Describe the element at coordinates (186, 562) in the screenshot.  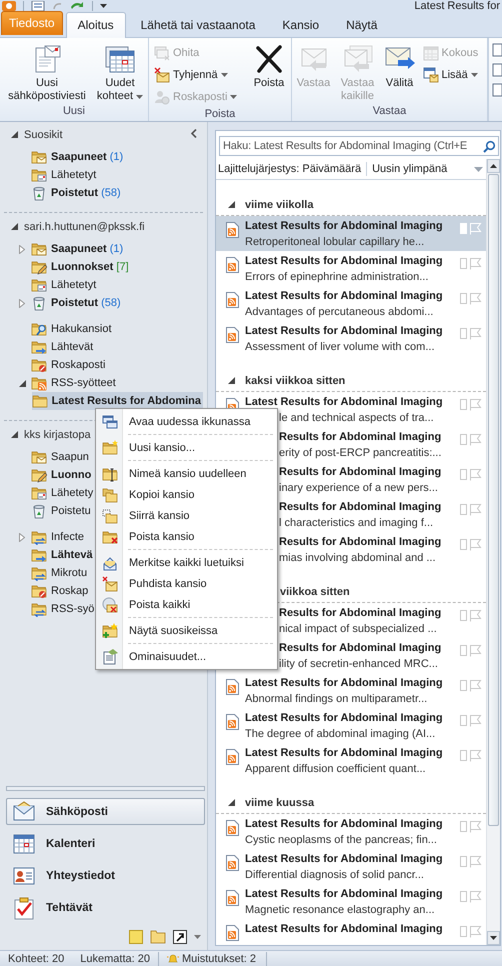
I see `menu-item: Merkitse kaikki luetuiksi` at that location.